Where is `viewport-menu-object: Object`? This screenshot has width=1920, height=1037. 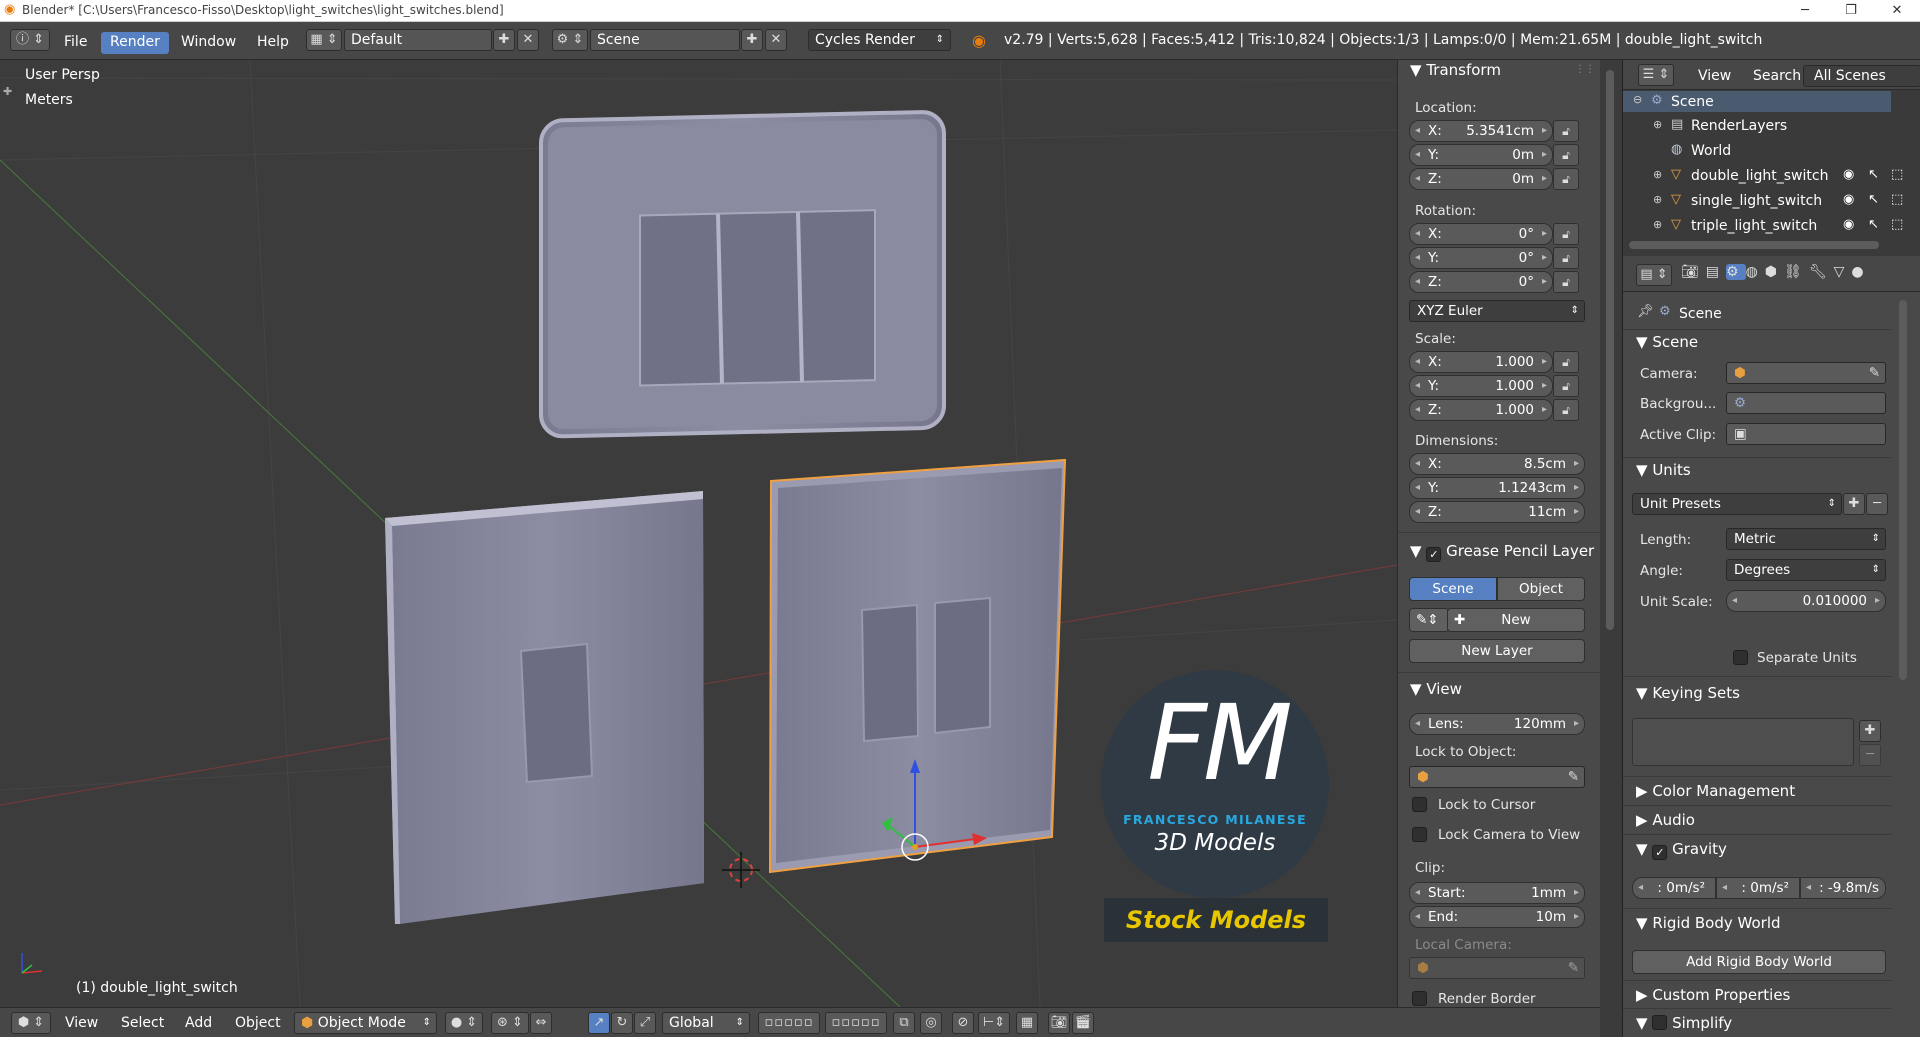
viewport-menu-object: Object is located at coordinates (258, 1023).